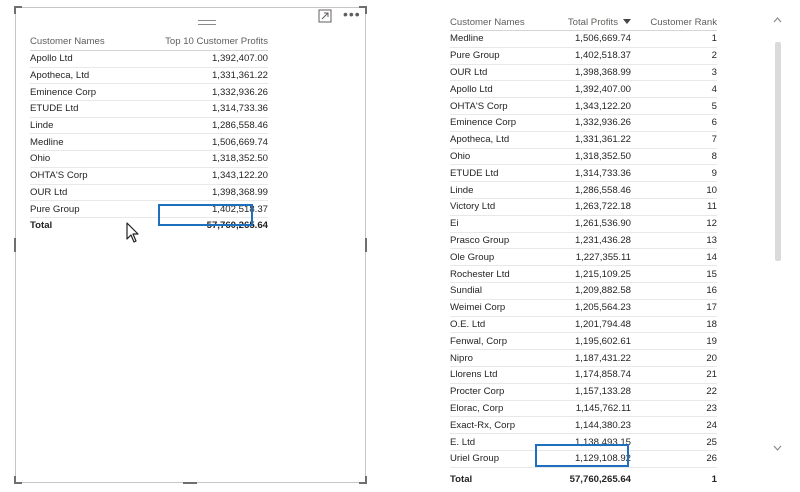 The height and width of the screenshot is (492, 800). Describe the element at coordinates (583, 56) in the screenshot. I see `table-row: Pure Group 1,402,518.37 2` at that location.